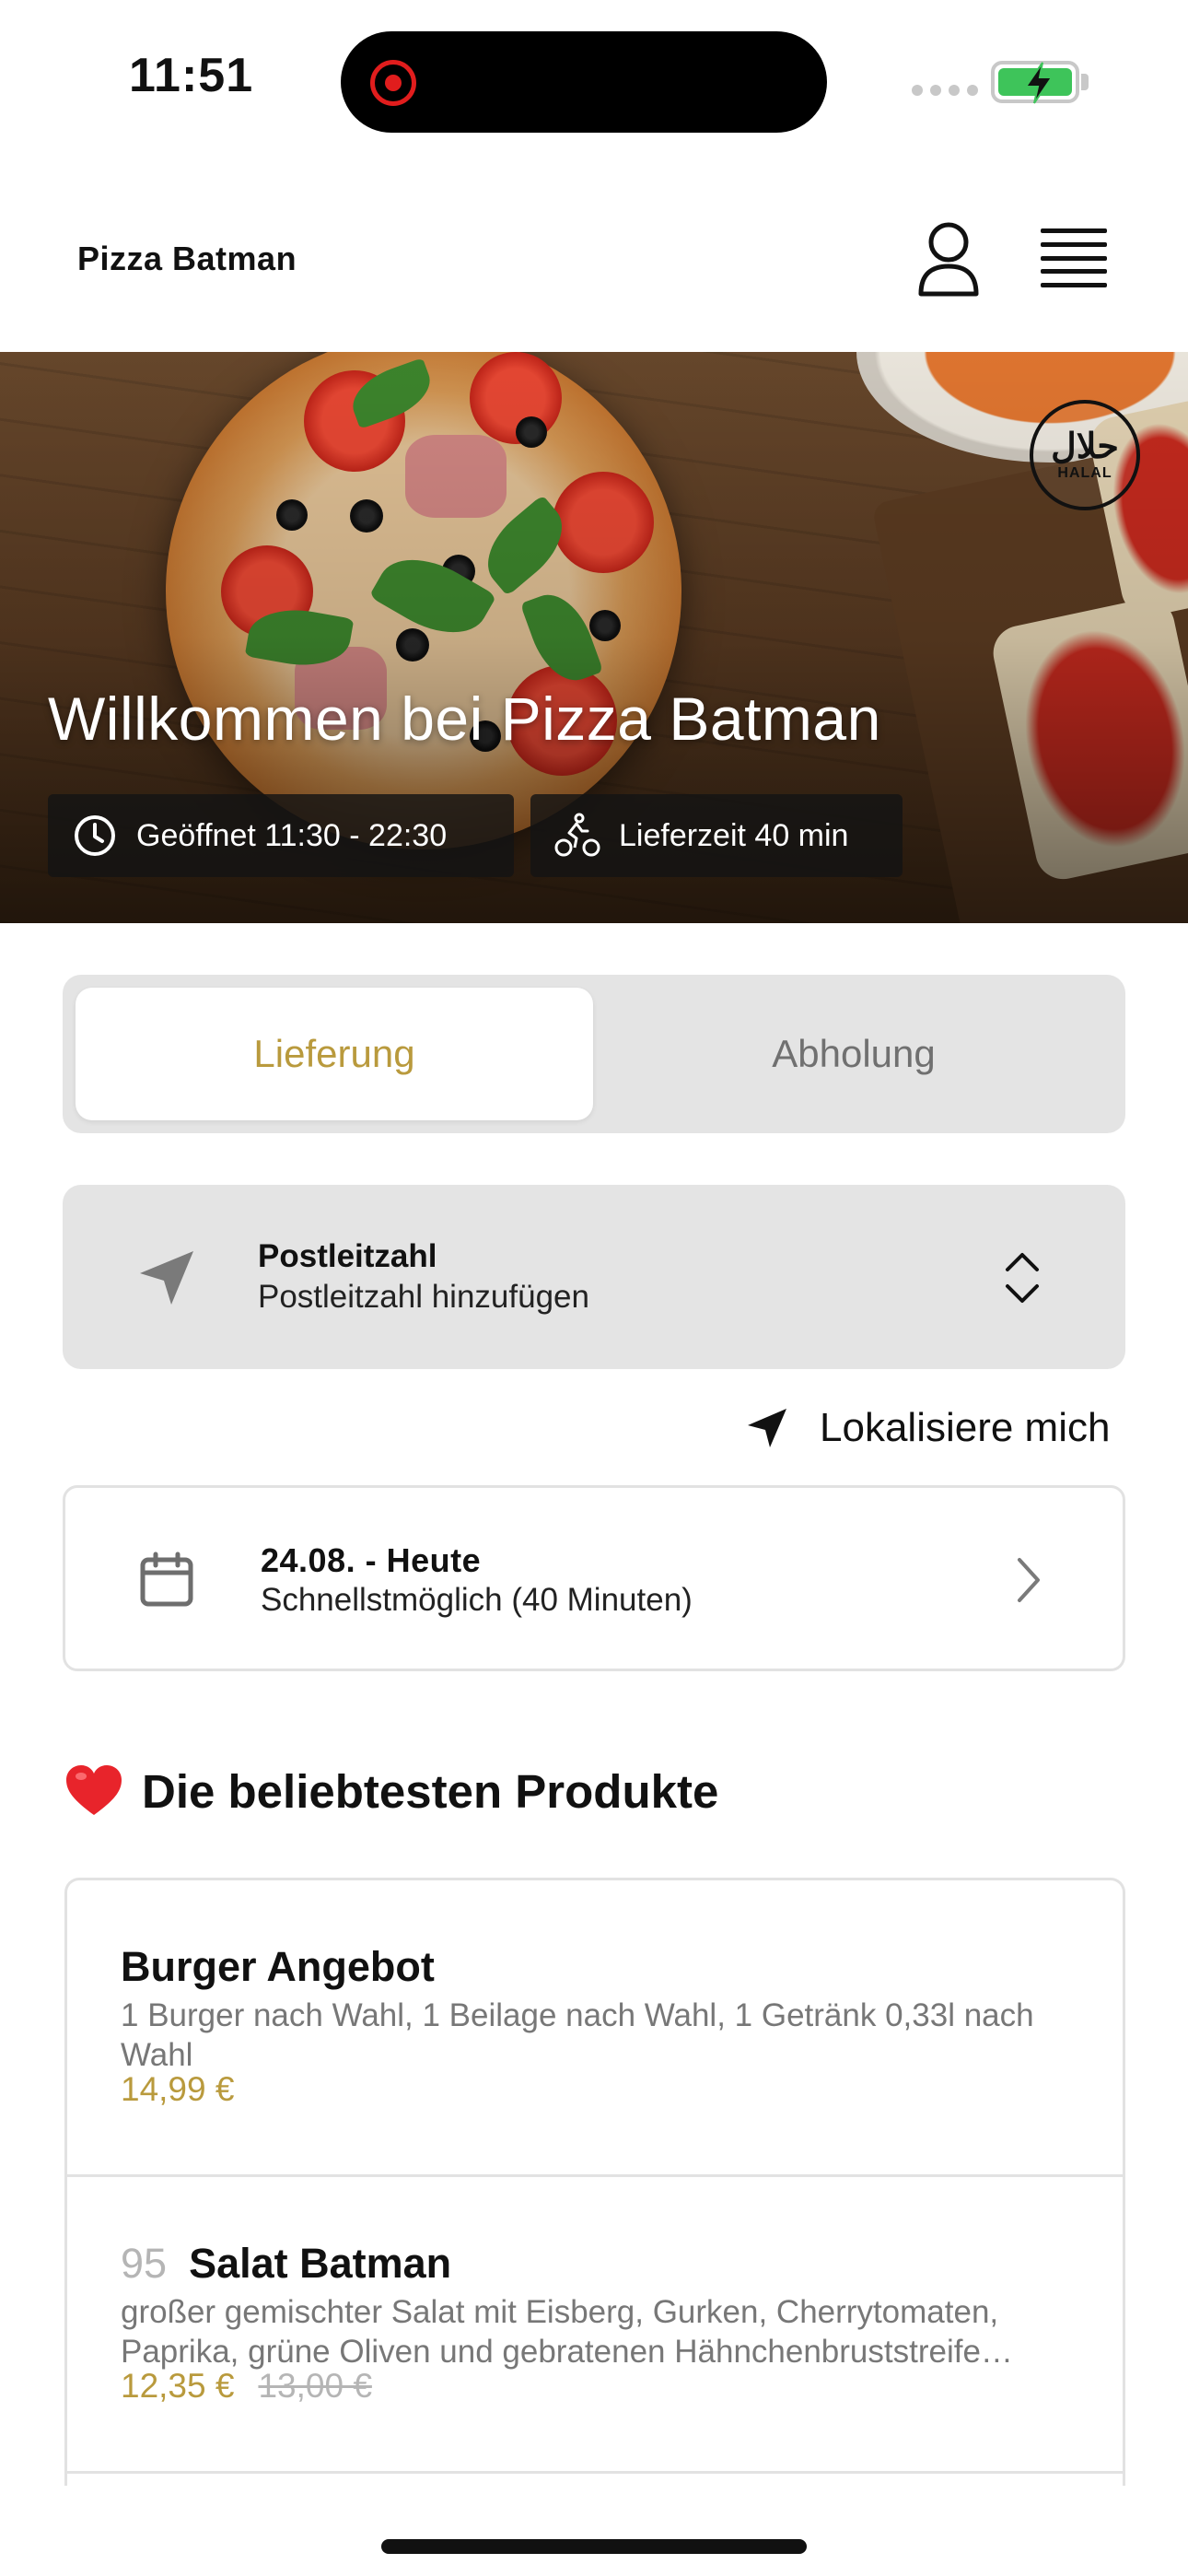 This screenshot has height=2576, width=1188. Describe the element at coordinates (965, 1427) in the screenshot. I see `locate-me-label: Lokalisiere mich` at that location.